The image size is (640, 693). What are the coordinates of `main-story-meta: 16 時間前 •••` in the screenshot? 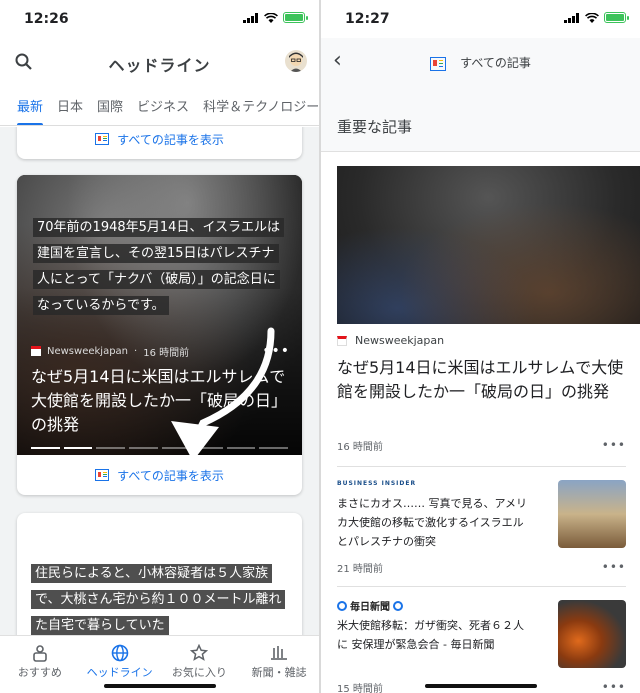 It's located at (481, 445).